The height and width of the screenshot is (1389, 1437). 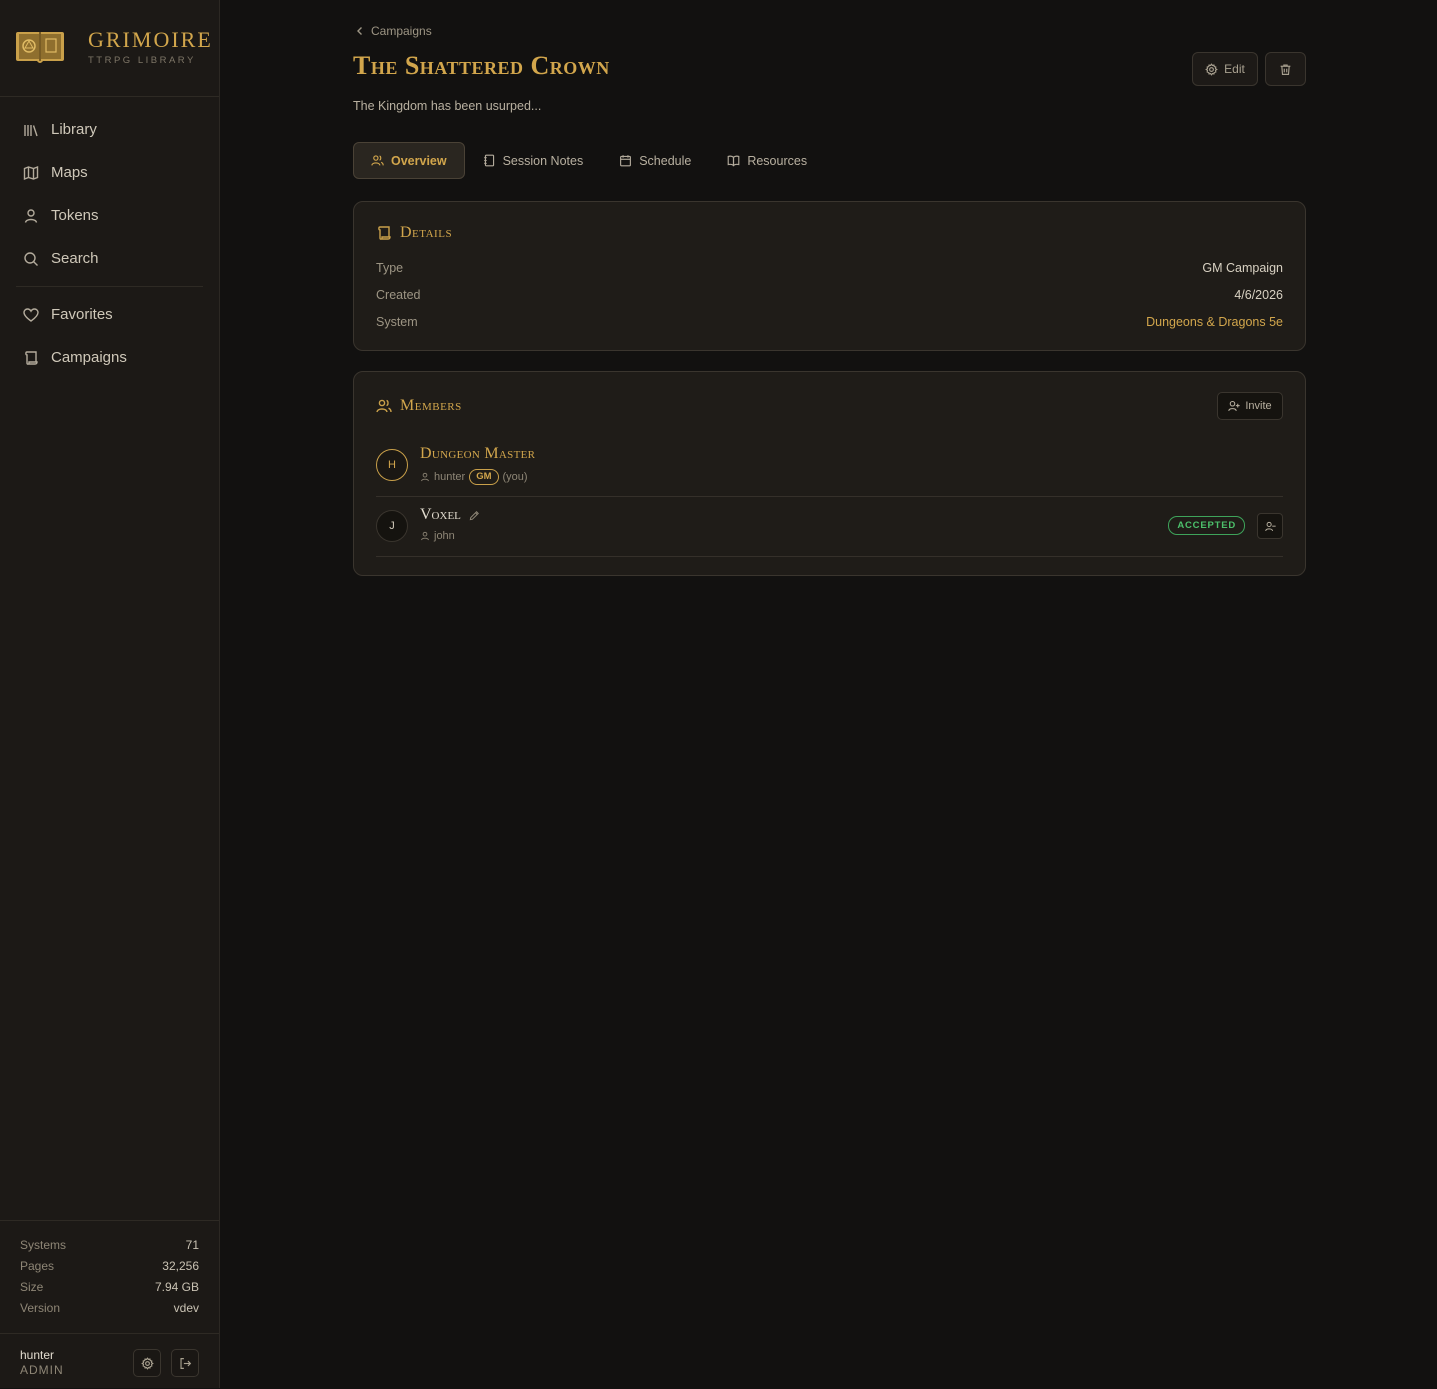 What do you see at coordinates (829, 322) in the screenshot?
I see `detail-row-system: System Dungeons & Dragons 5e` at bounding box center [829, 322].